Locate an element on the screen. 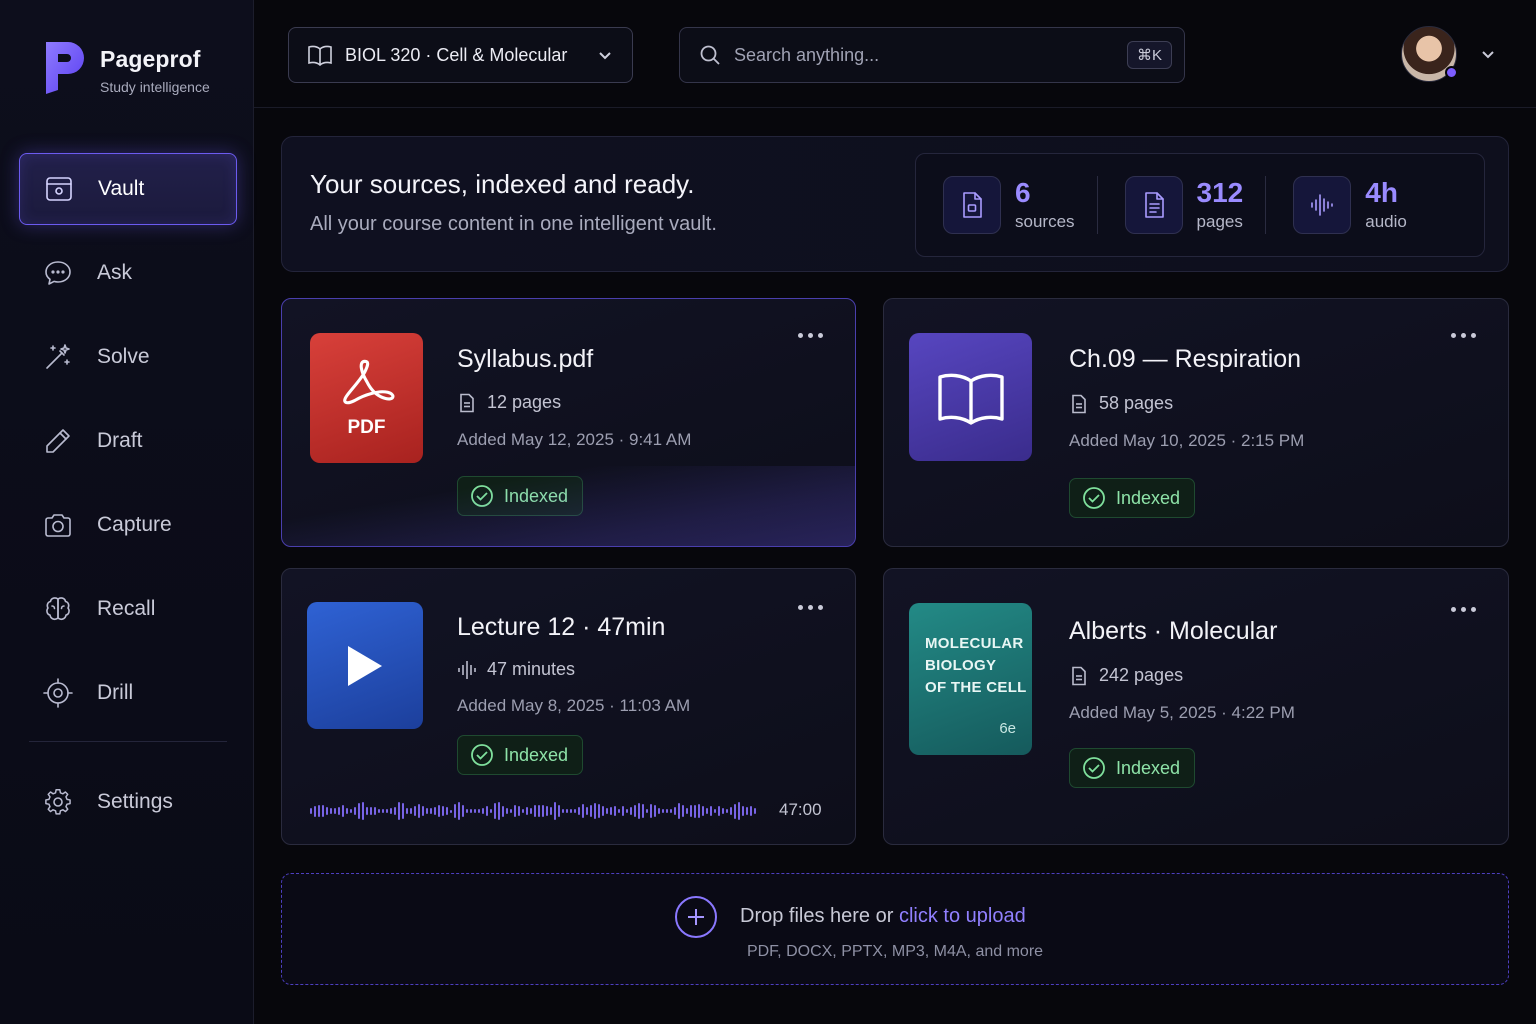  sidebar-item-label: Drill is located at coordinates (115, 692).